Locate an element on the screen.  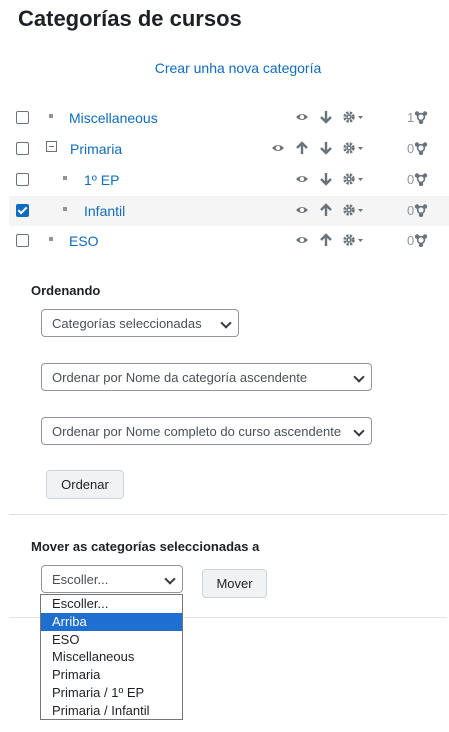
category-sort-select: Ordenar por Nome da categoría ascendente is located at coordinates (206, 377).